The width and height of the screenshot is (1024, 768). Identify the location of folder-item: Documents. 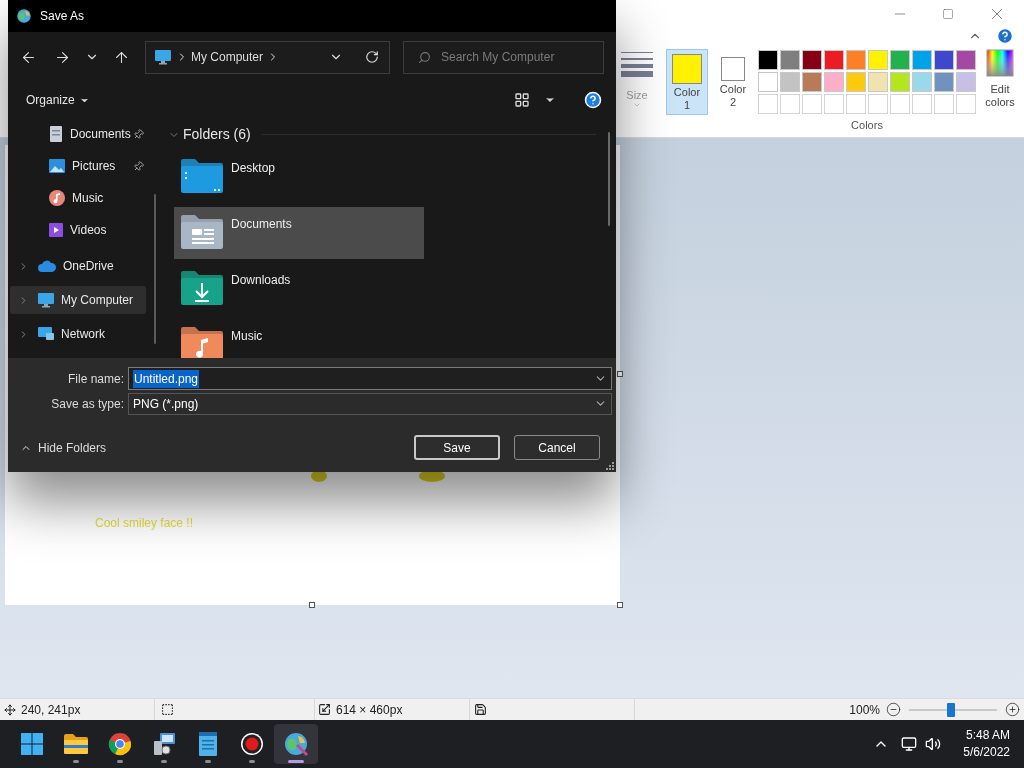
(299, 233).